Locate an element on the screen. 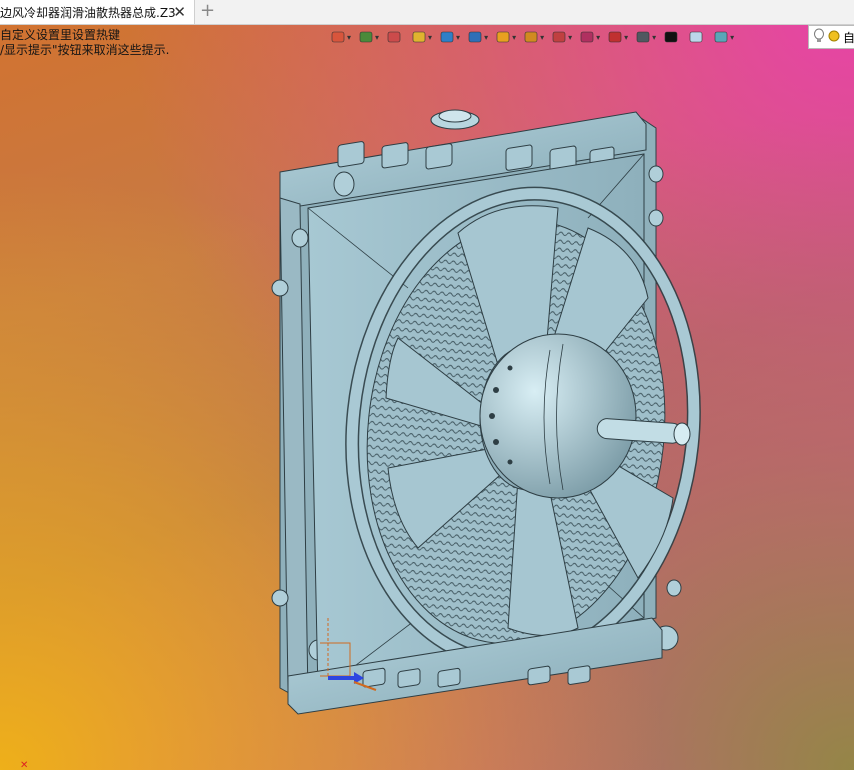  import-tool: ▾ is located at coordinates (342, 37).